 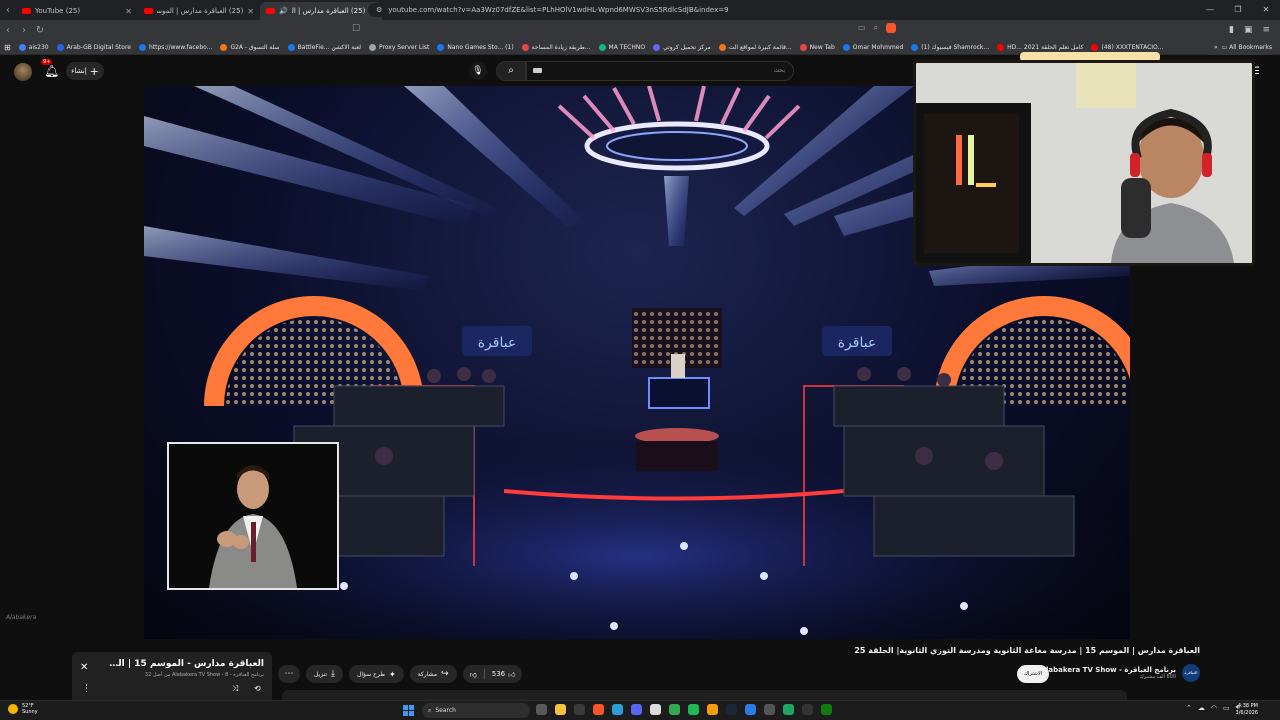 What do you see at coordinates (8, 10) in the screenshot?
I see `tab-scroll-left-icon: ‹` at bounding box center [8, 10].